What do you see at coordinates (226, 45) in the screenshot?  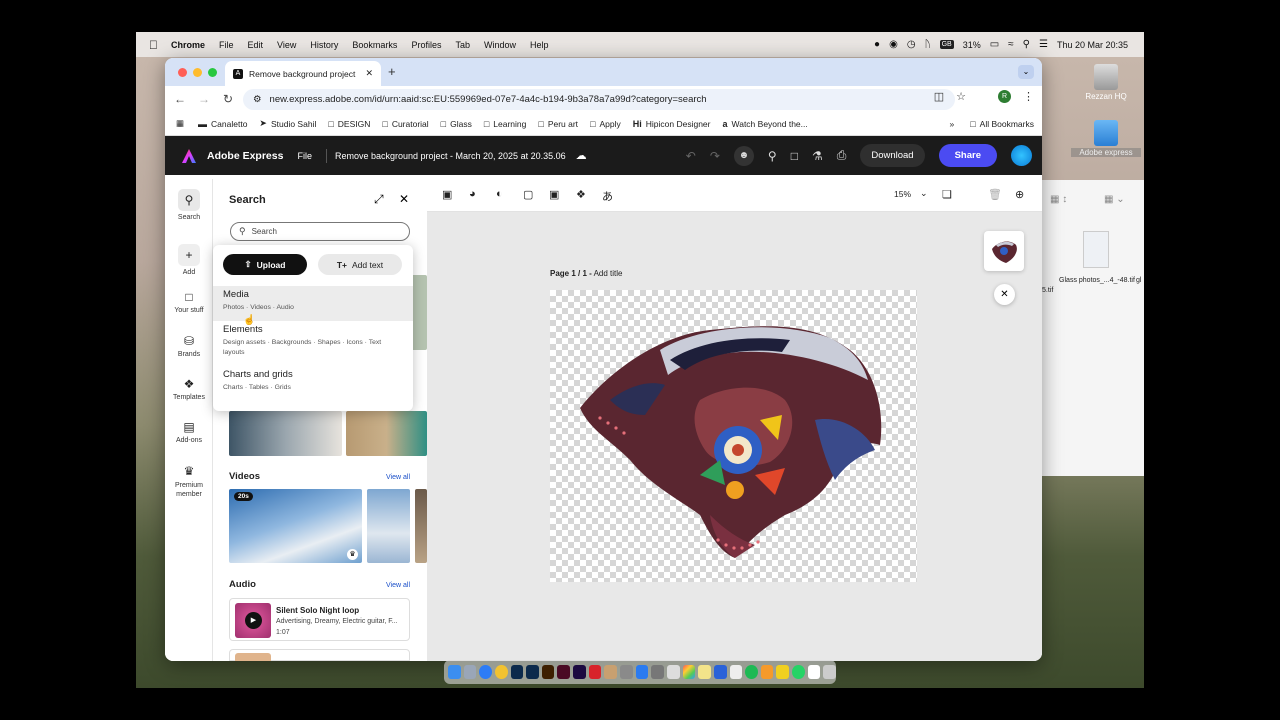 I see `menu-file: File` at bounding box center [226, 45].